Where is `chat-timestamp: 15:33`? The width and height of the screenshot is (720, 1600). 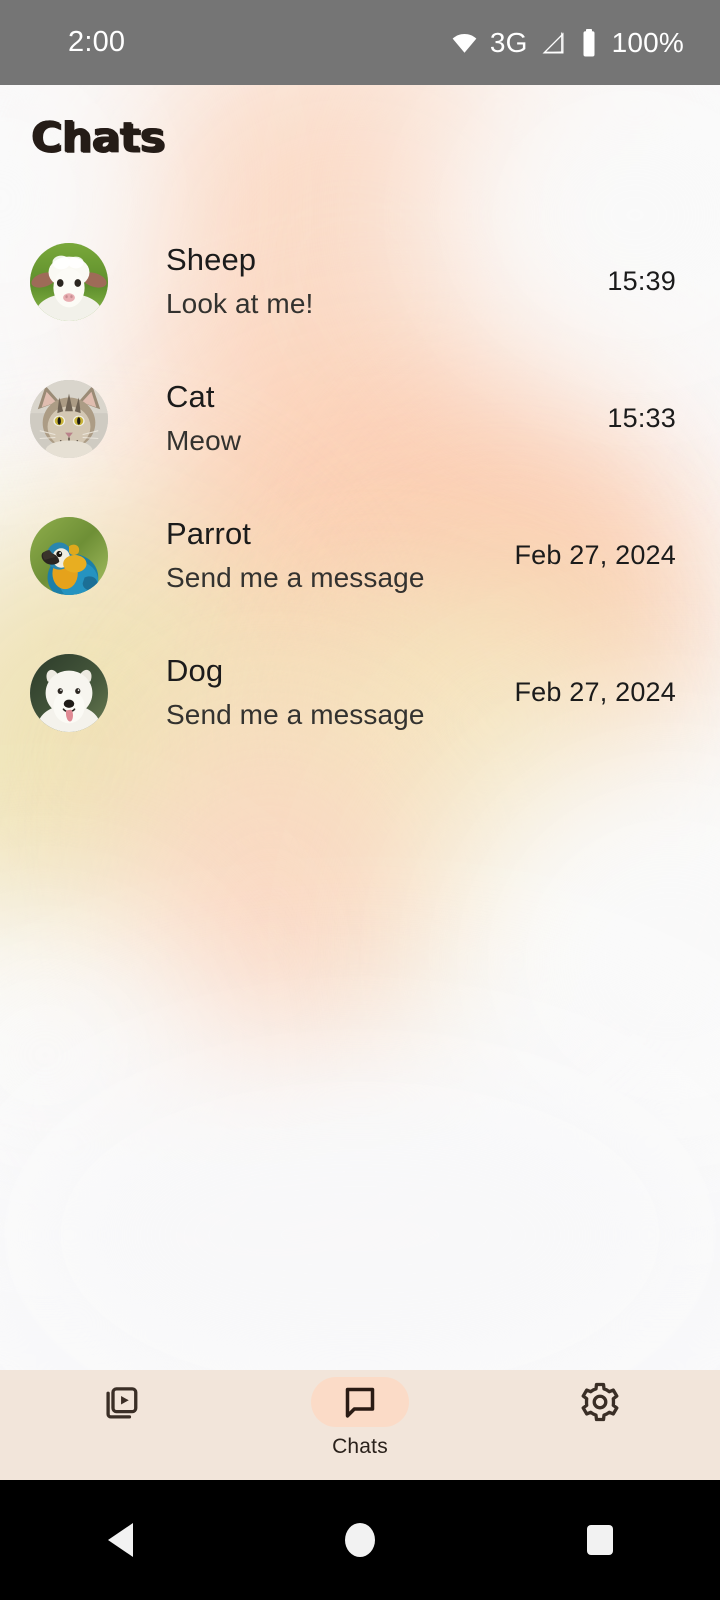
chat-timestamp: 15:33 is located at coordinates (641, 418).